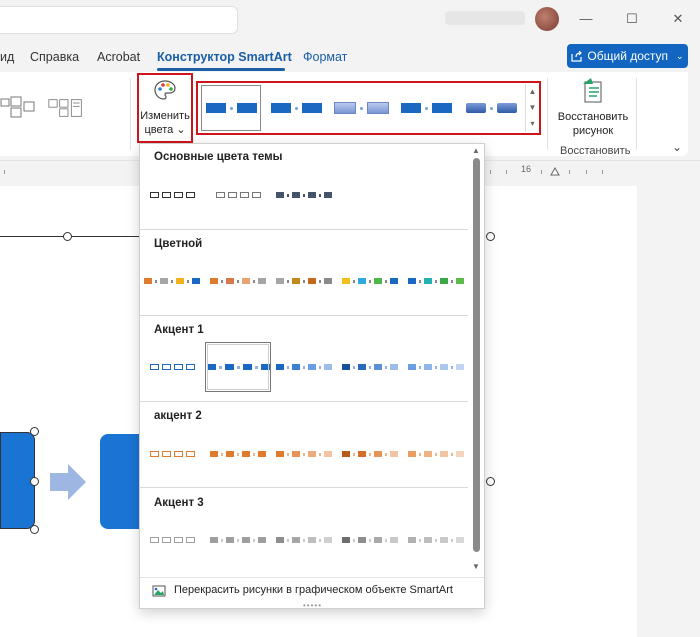 The height and width of the screenshot is (637, 700). What do you see at coordinates (68, 482) in the screenshot?
I see `arrow-shape` at bounding box center [68, 482].